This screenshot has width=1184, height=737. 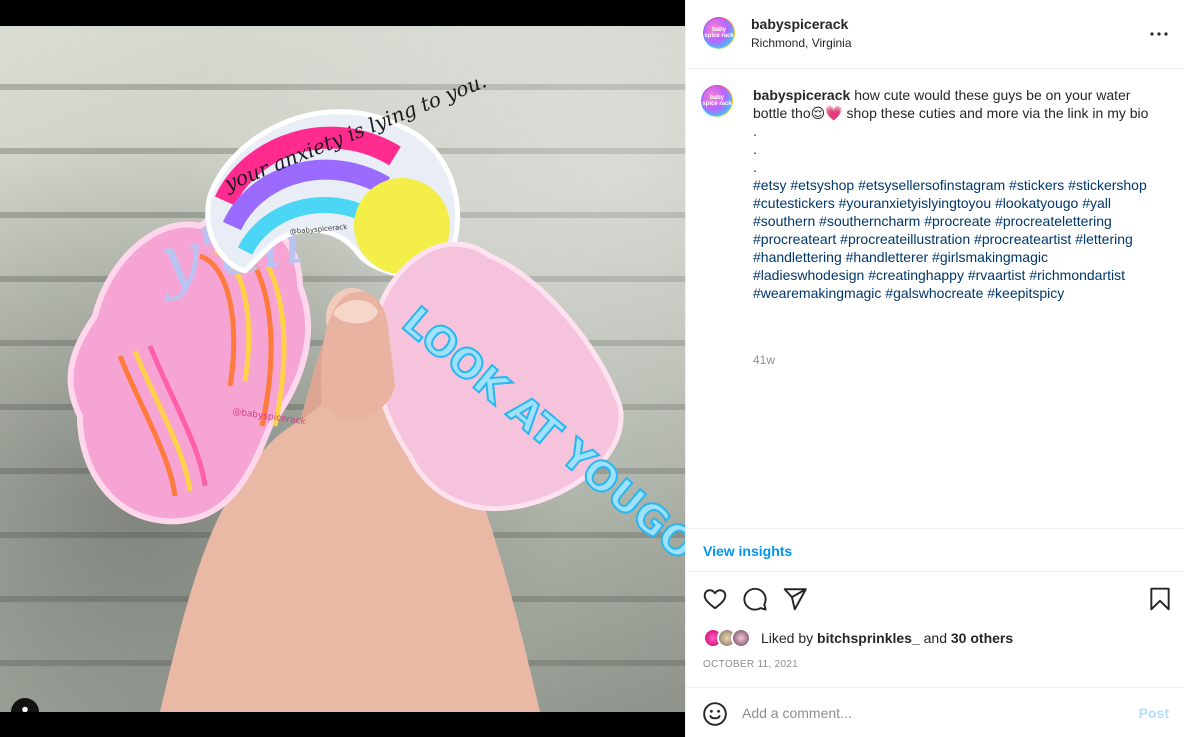 What do you see at coordinates (1053, 221) in the screenshot?
I see `hashtag-link: #procreatelettering` at bounding box center [1053, 221].